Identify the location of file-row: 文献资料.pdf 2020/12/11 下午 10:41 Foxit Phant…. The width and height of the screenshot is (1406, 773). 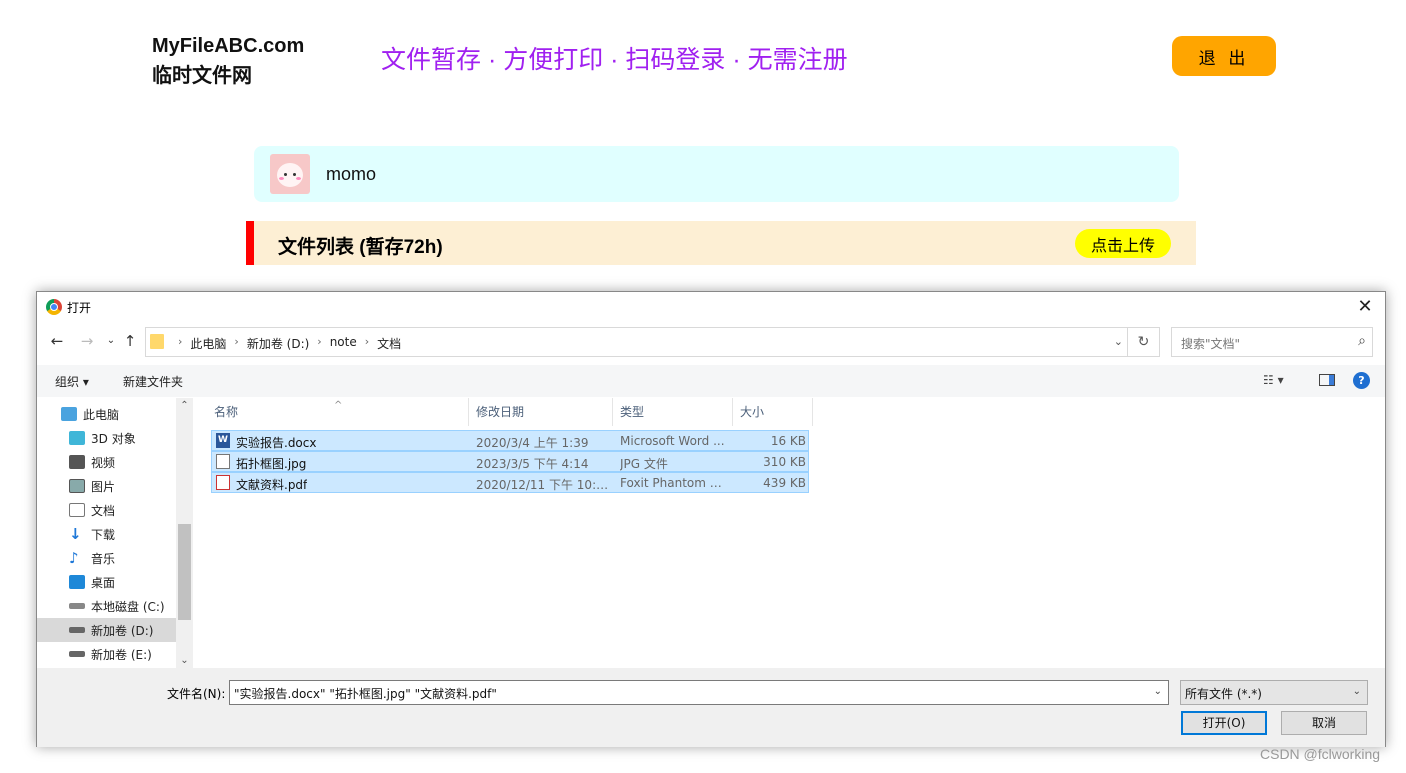
(510, 482).